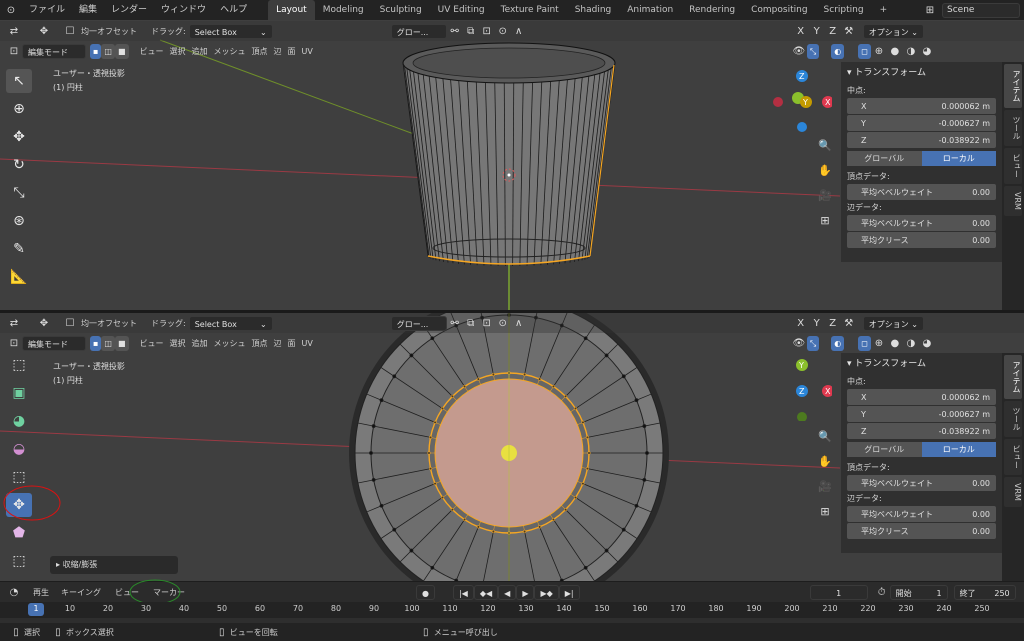 The width and height of the screenshot is (1024, 641). Describe the element at coordinates (47, 10) in the screenshot. I see `menu-file: ファイル` at that location.